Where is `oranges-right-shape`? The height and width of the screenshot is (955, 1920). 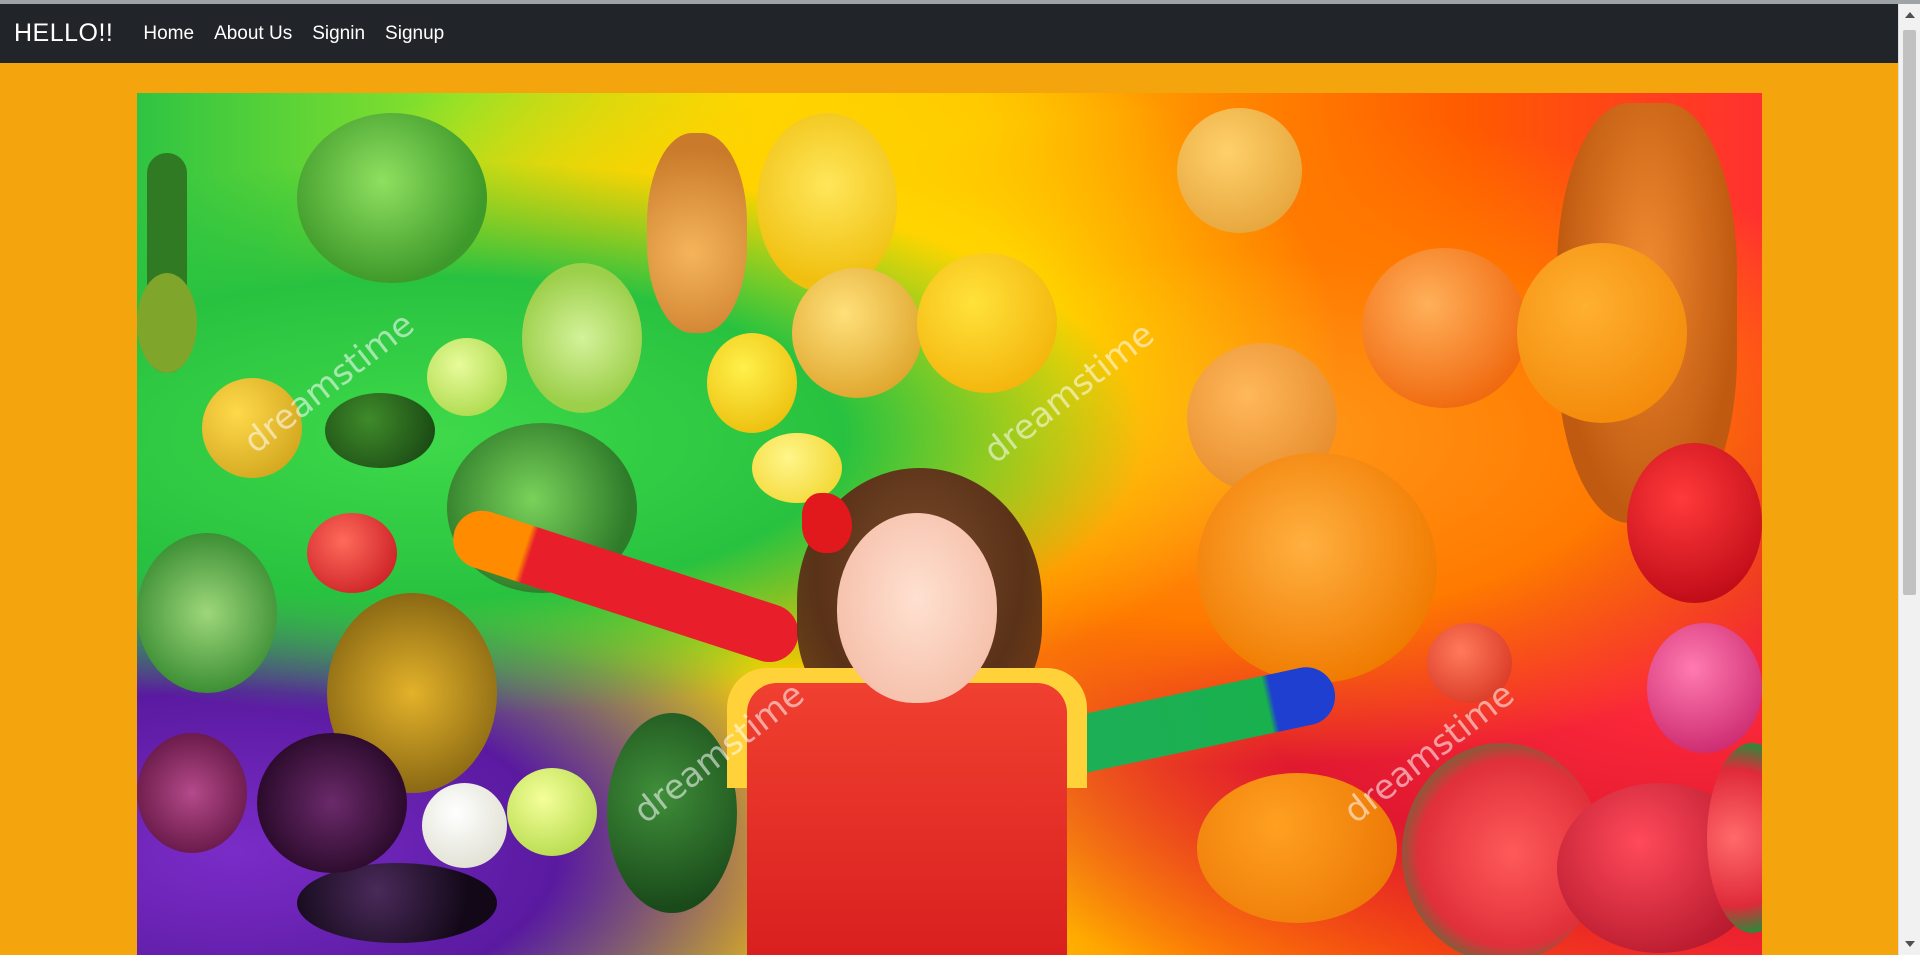
oranges-right-shape is located at coordinates (1602, 333).